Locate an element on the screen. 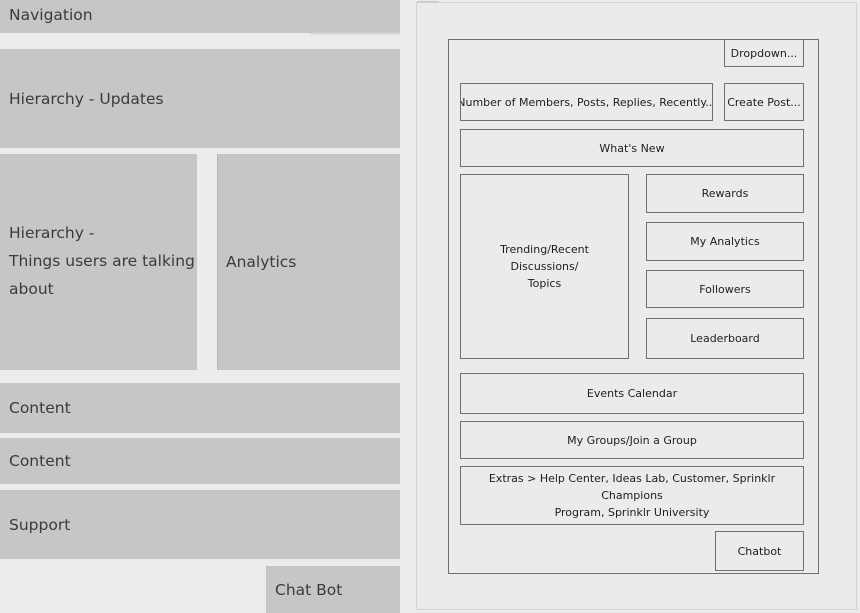  support-label: Support is located at coordinates (40, 524).